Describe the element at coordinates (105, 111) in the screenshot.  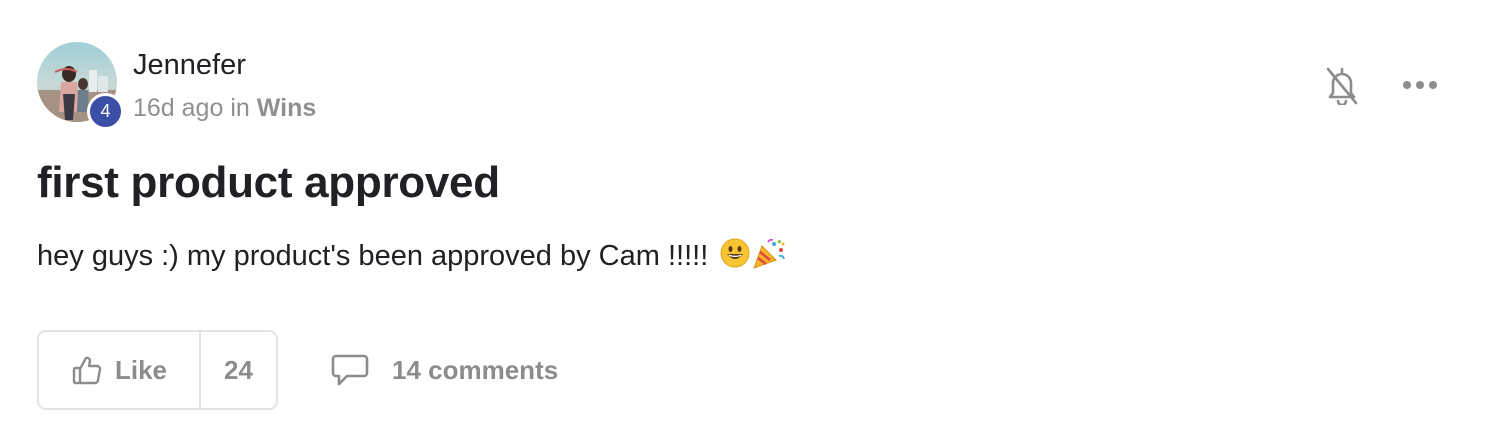
I see `level-badge: 4` at that location.